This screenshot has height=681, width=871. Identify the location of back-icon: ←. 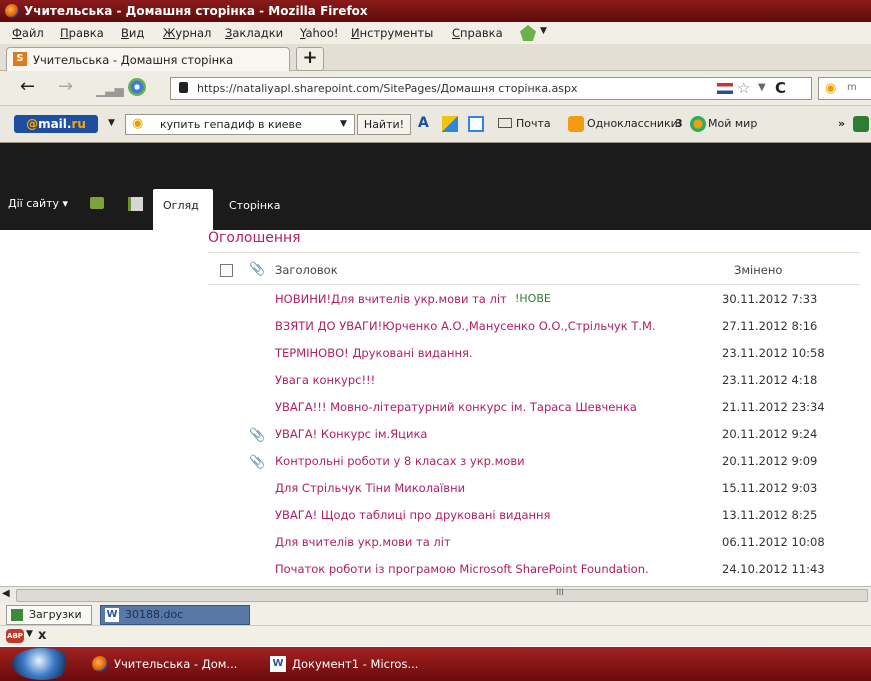
(27, 87).